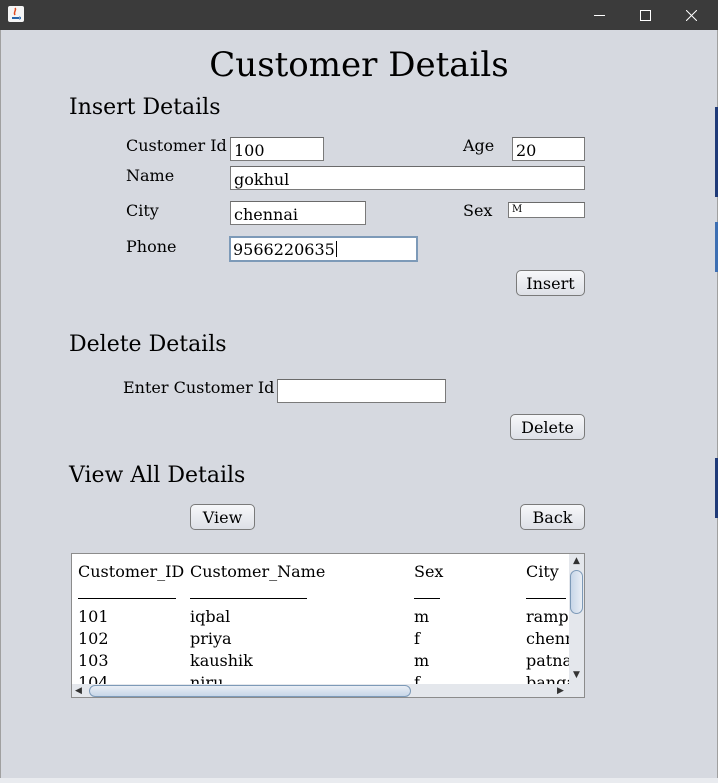 The height and width of the screenshot is (783, 718). What do you see at coordinates (131, 571) in the screenshot?
I see `column-header-customer-id: Customer_ID` at bounding box center [131, 571].